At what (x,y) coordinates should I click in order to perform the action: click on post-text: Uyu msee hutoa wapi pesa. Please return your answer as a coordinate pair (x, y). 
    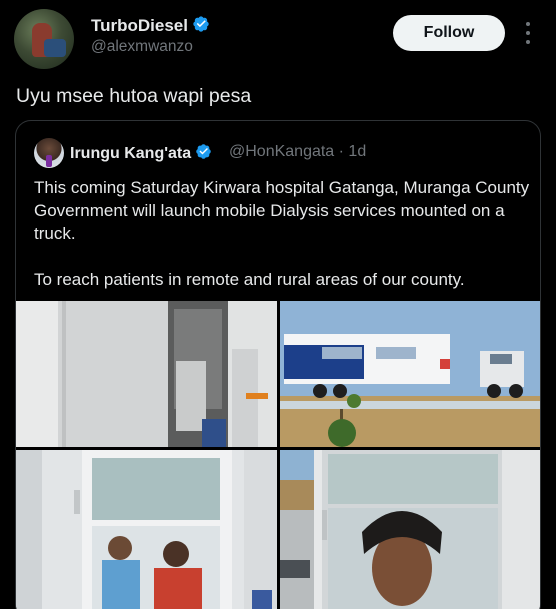
    Looking at the image, I should click on (134, 96).